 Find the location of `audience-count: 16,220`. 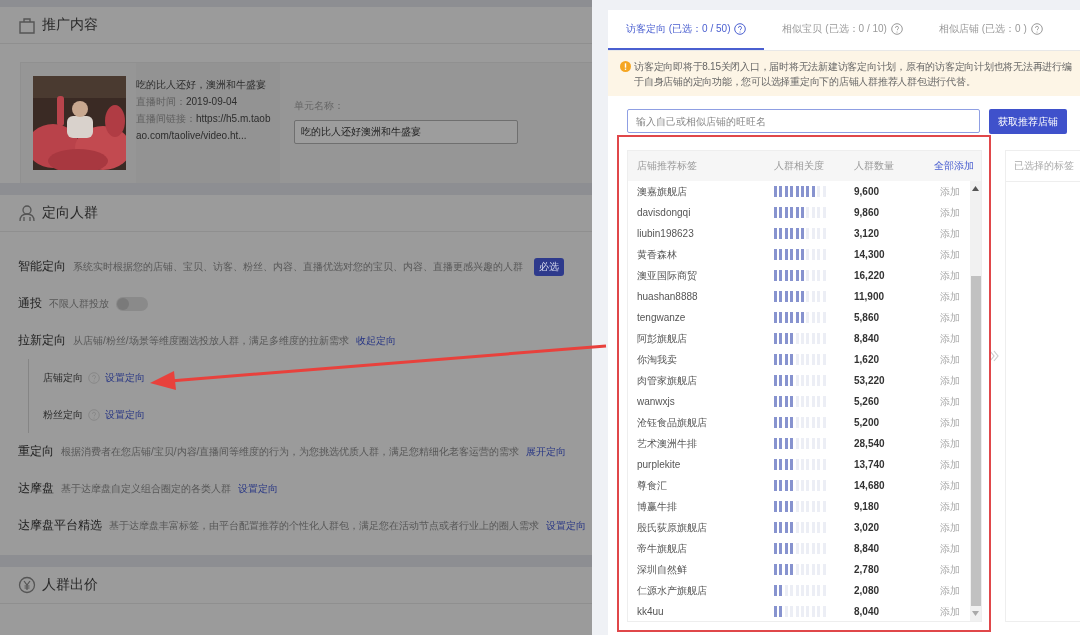

audience-count: 16,220 is located at coordinates (870, 275).